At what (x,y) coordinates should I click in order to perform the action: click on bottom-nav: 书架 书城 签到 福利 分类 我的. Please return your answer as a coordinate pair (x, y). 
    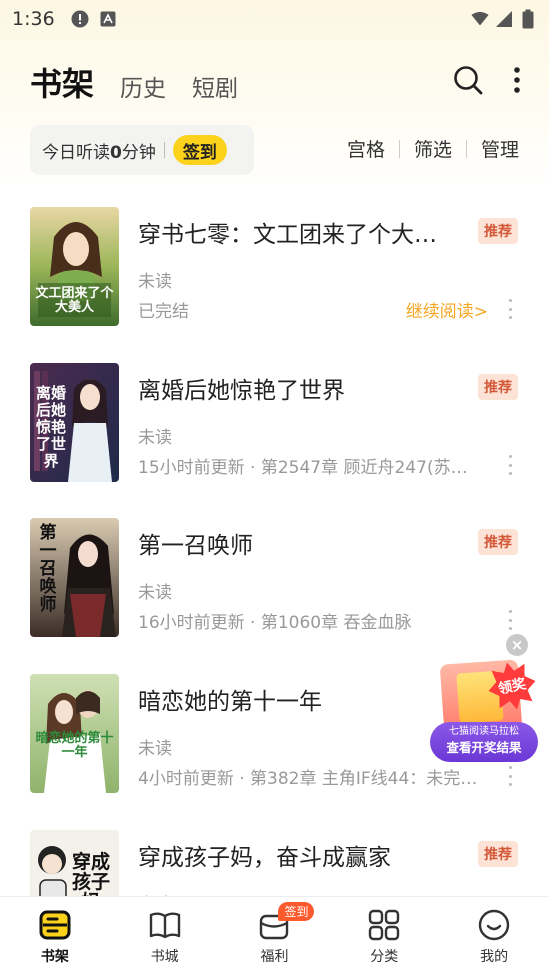
    Looking at the image, I should click on (274, 936).